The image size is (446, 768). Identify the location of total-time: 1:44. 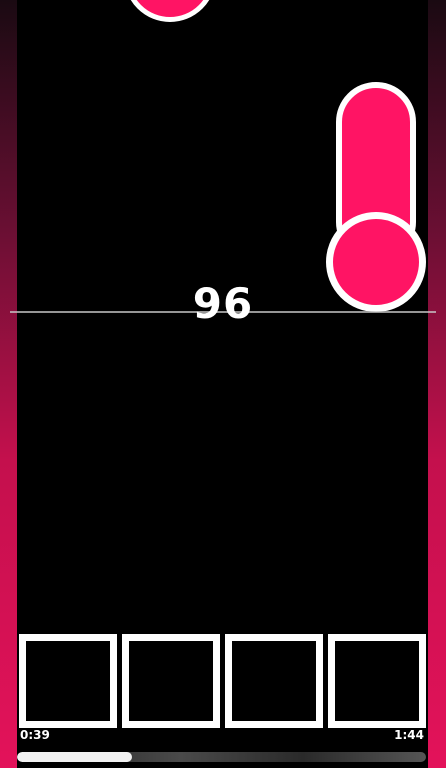
(409, 735).